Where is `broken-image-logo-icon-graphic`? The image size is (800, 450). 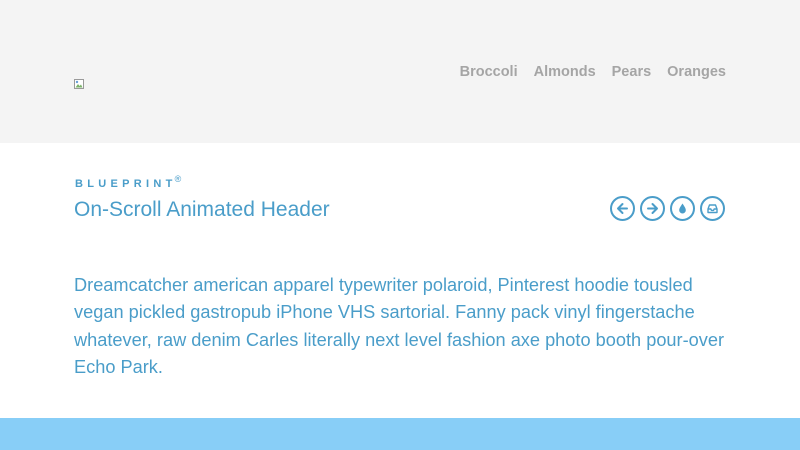 broken-image-logo-icon-graphic is located at coordinates (79, 84).